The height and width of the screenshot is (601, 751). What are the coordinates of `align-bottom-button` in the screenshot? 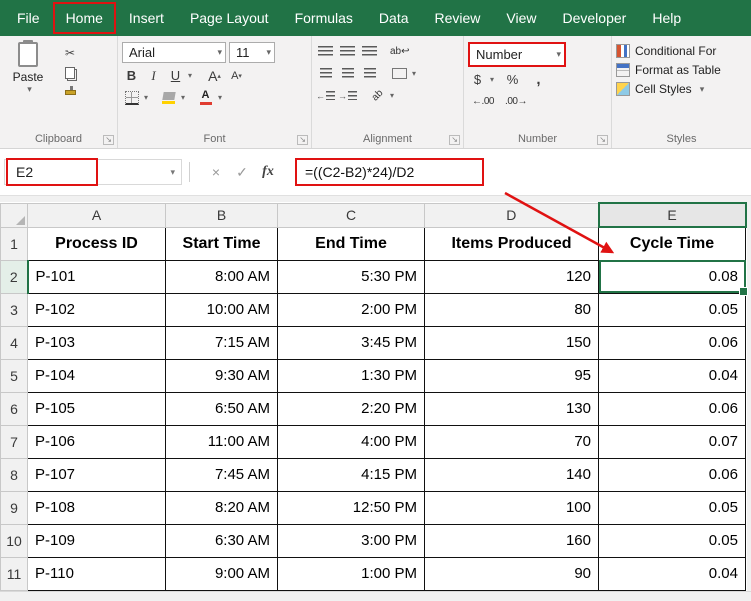 It's located at (369, 51).